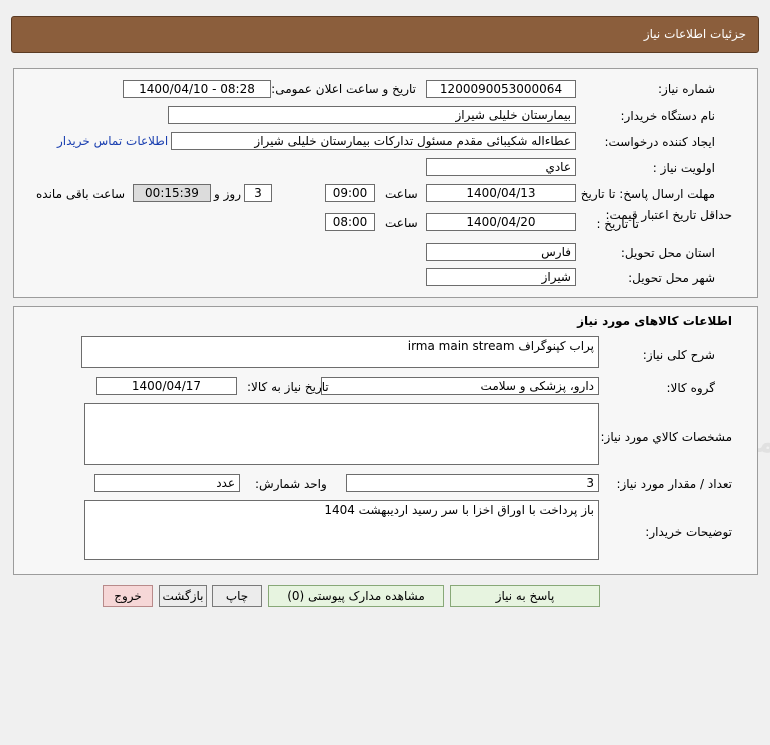  I want to click on announce-label: تاریخ و ساعت اعلان عمومی:, so click(343, 89).